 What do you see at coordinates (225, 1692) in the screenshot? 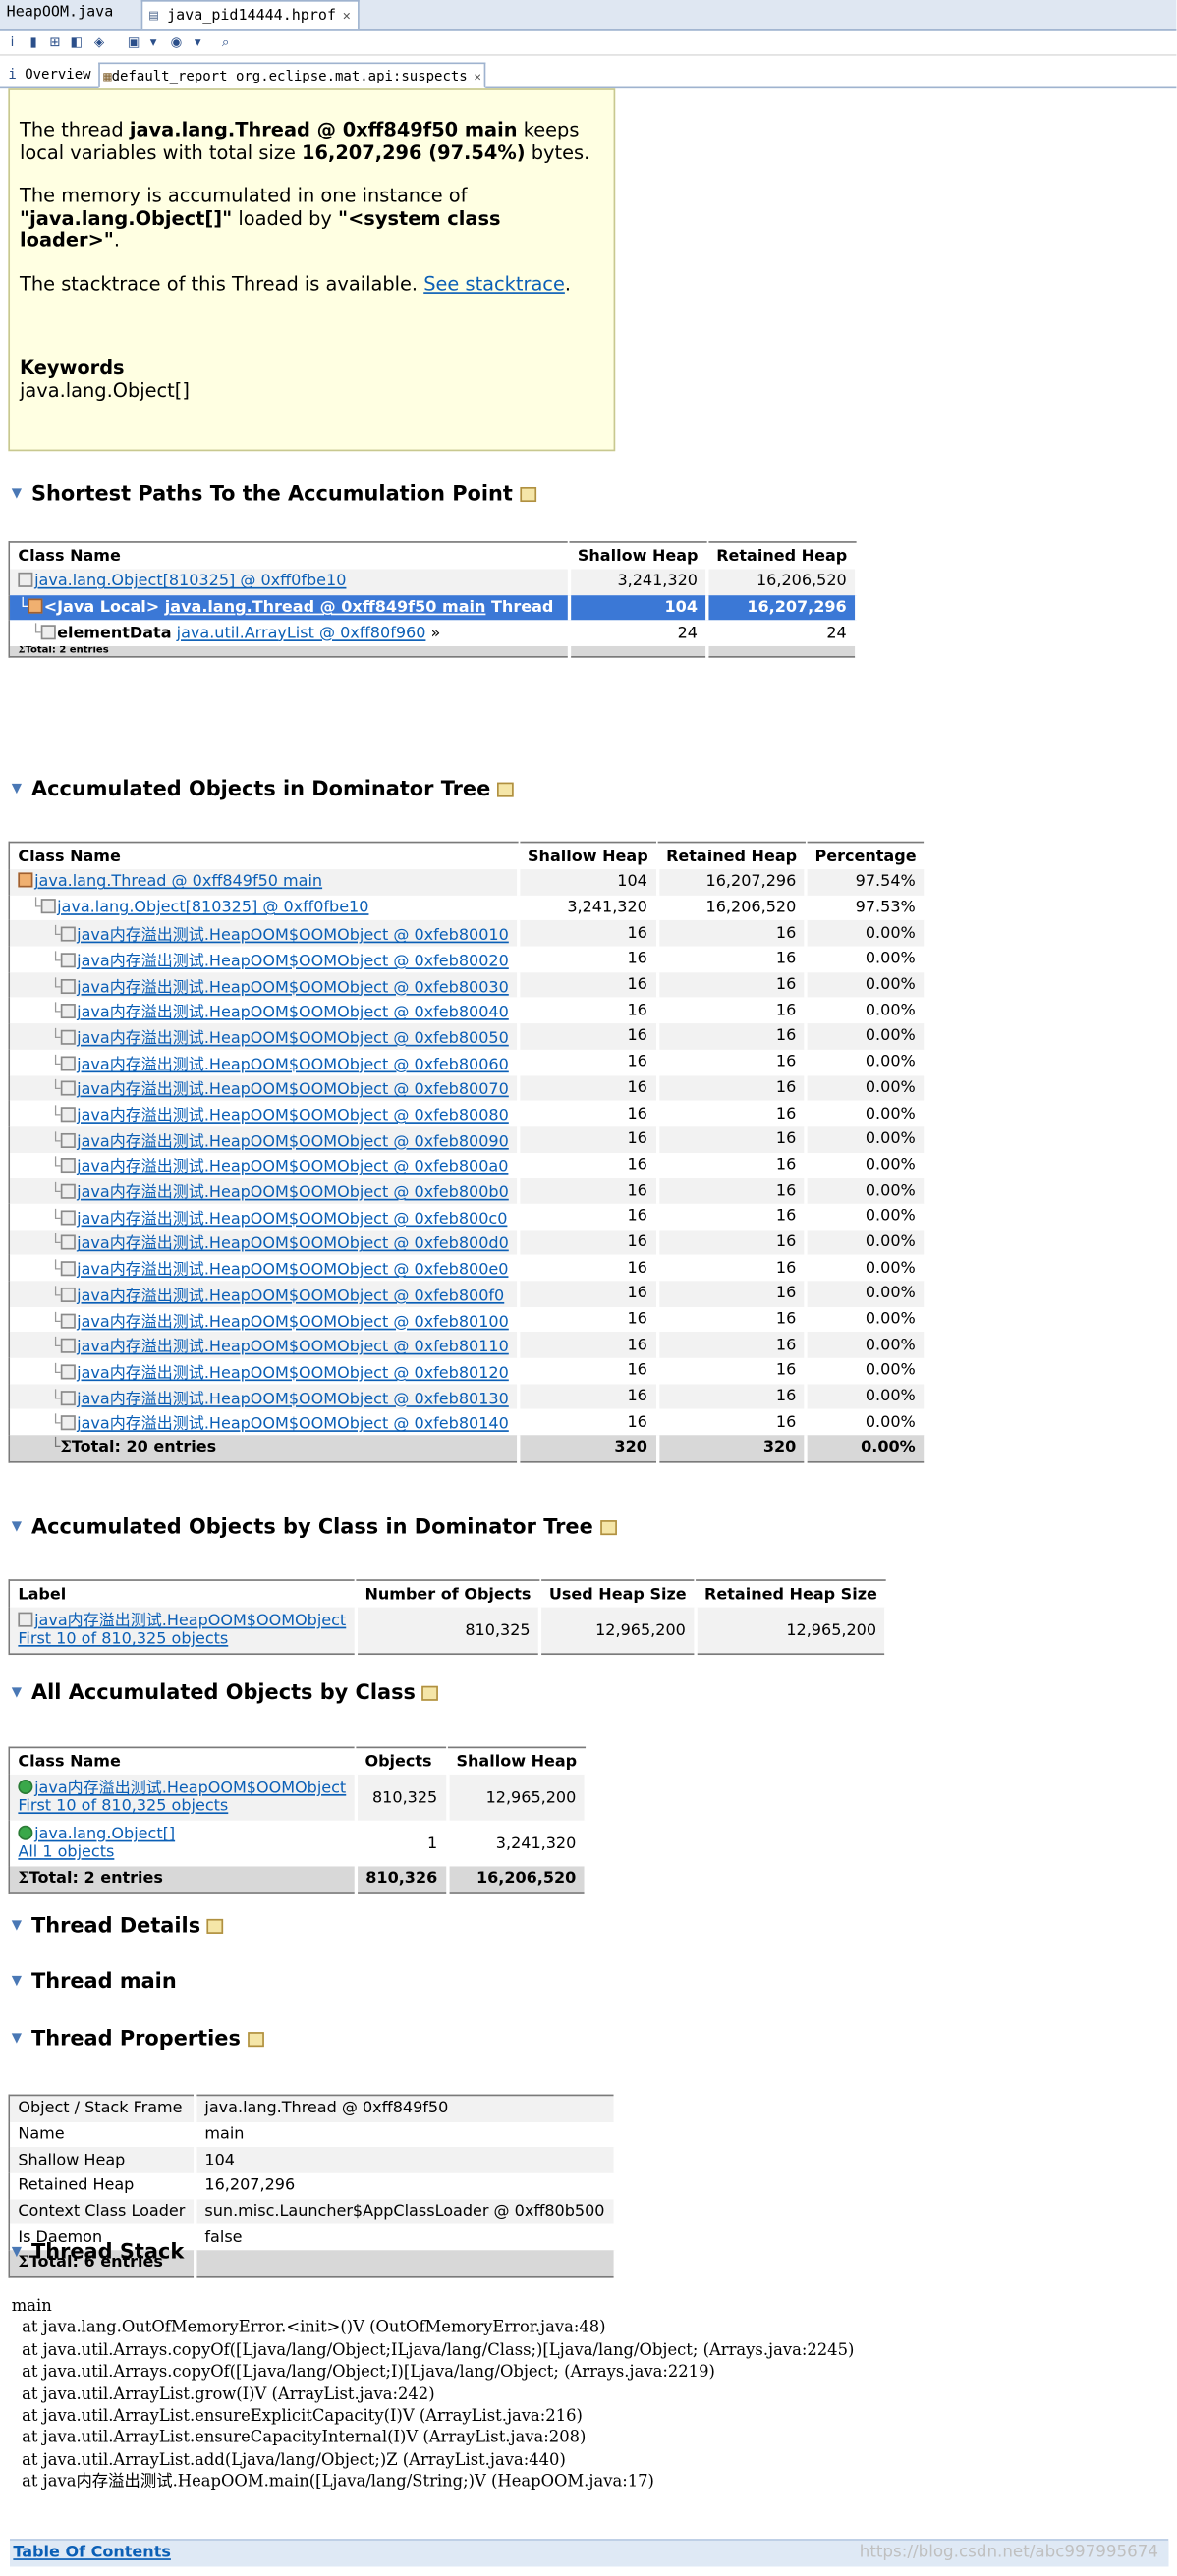
I see `section-all-by-class: ▼ All Accumulated Objects by Class` at bounding box center [225, 1692].